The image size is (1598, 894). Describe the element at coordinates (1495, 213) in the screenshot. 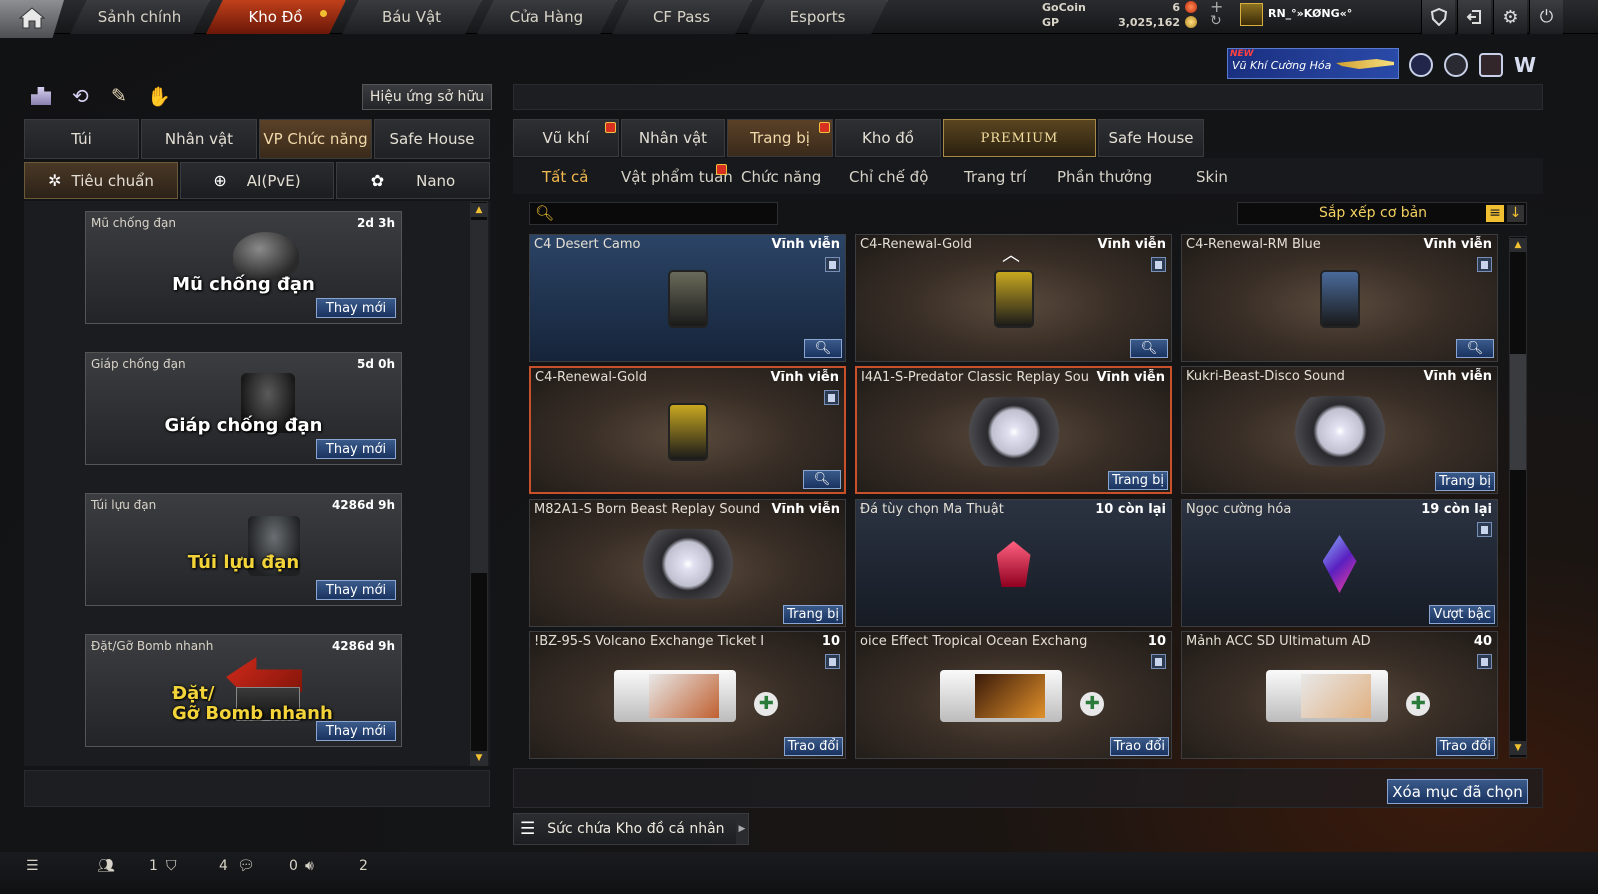

I see `list-icon: ≡` at that location.